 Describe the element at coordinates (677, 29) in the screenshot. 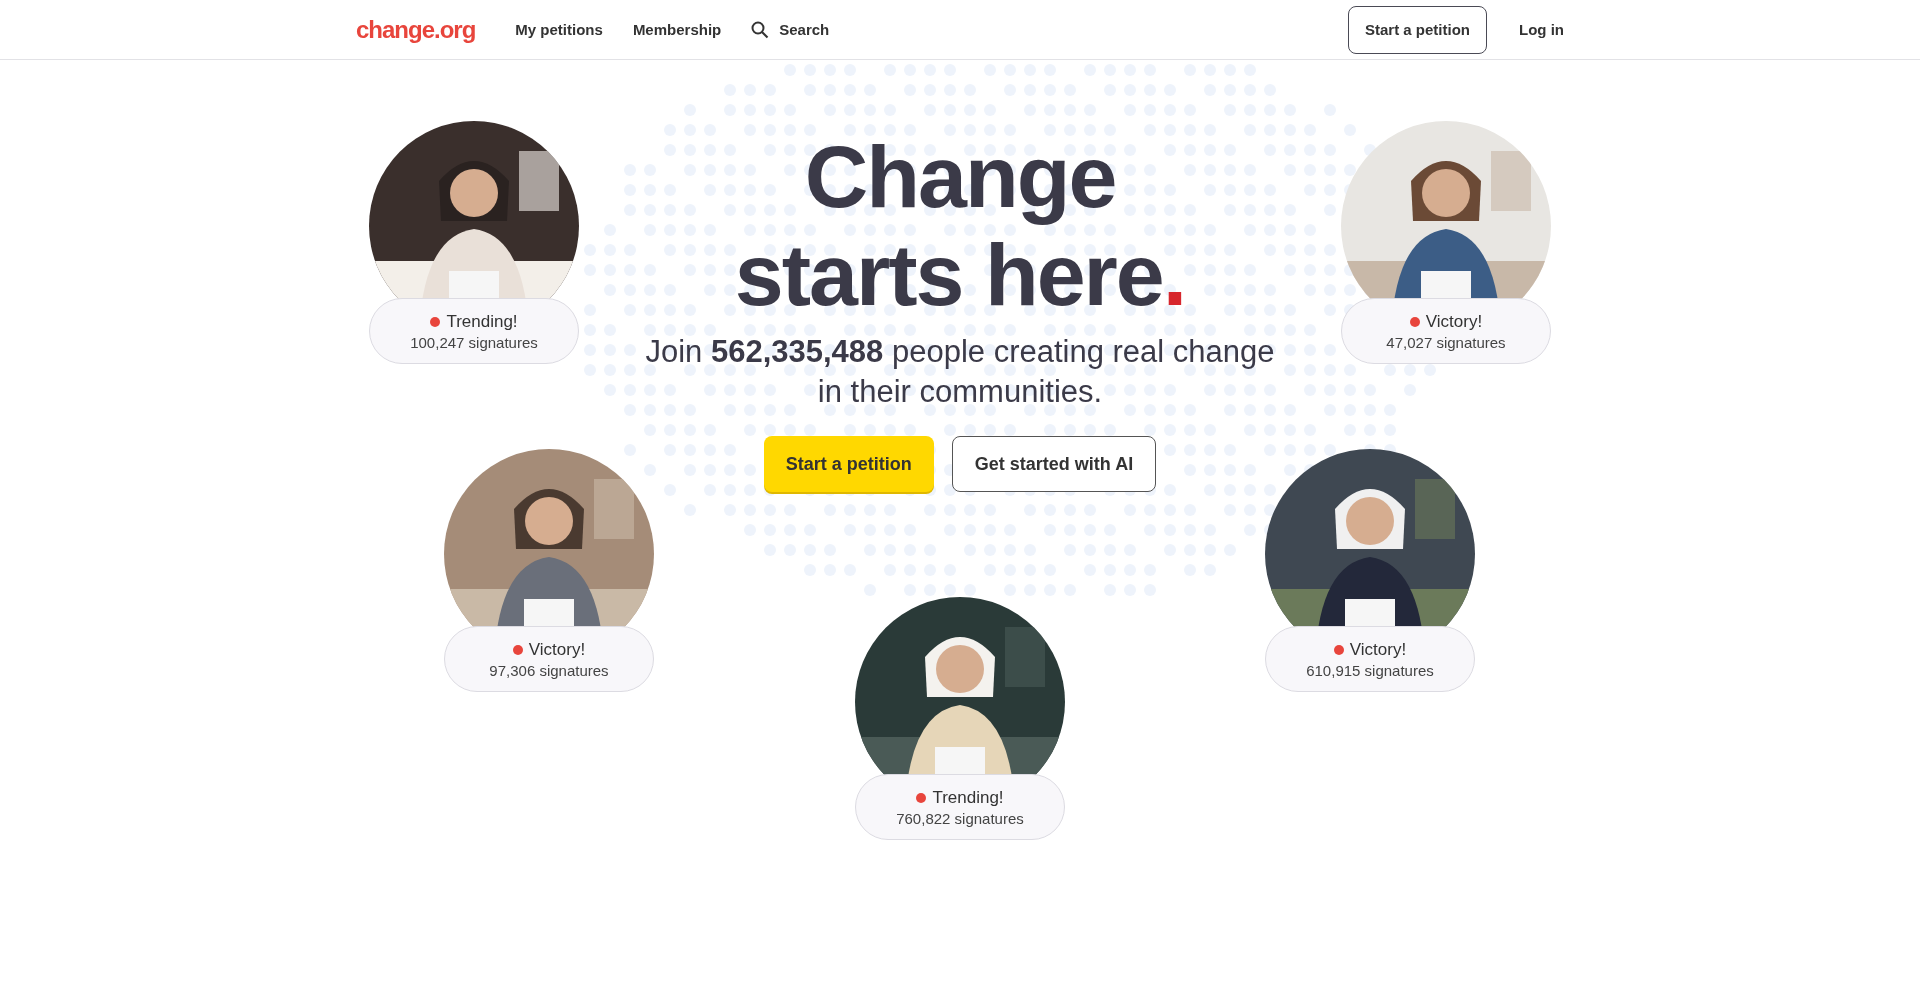

I see `nav-link: Membership` at that location.